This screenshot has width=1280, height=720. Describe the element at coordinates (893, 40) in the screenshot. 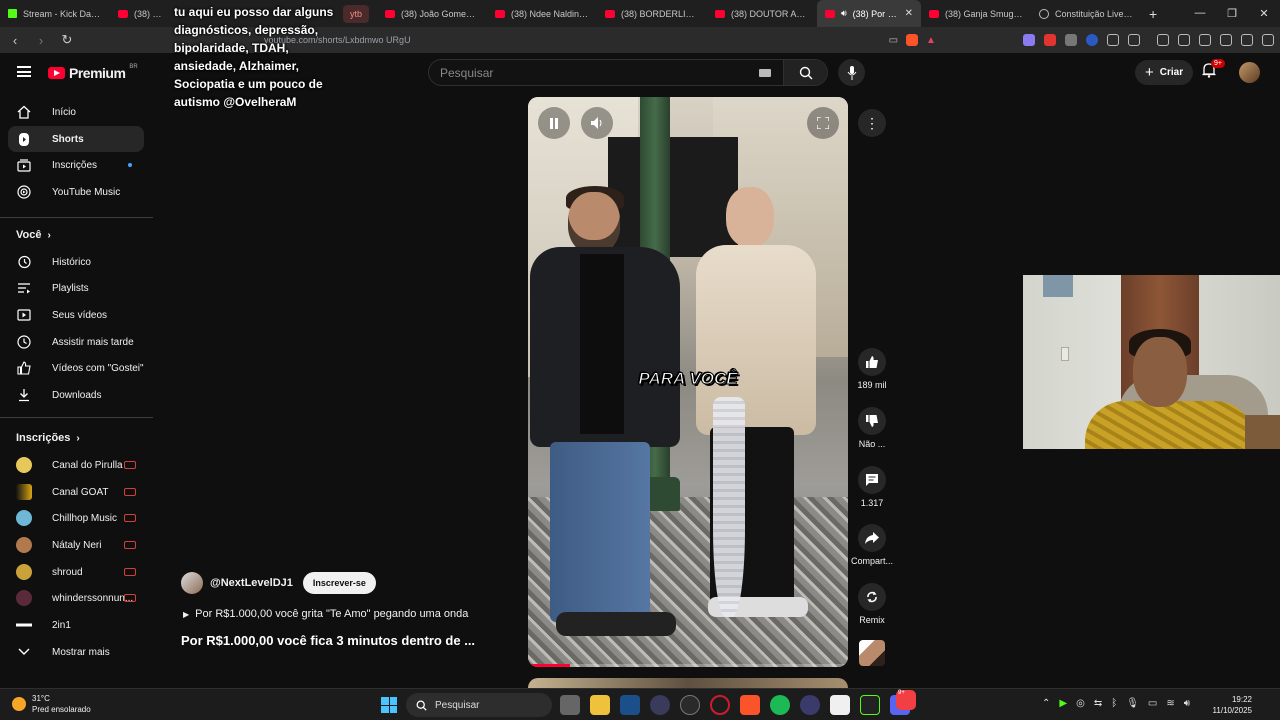

I see `screen-icon: ▭` at that location.